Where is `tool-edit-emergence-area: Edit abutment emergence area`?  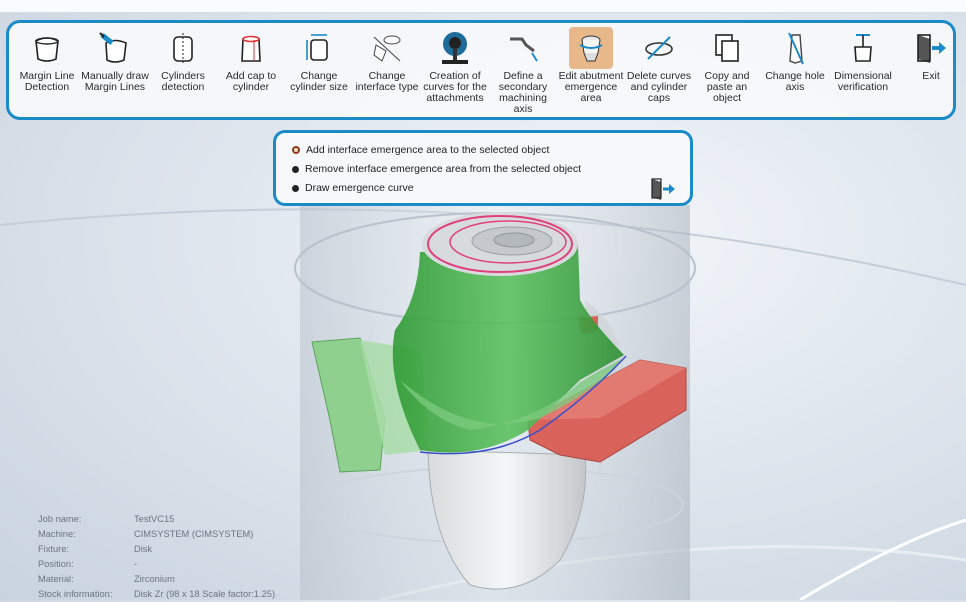
tool-edit-emergence-area: Edit abutment emergence area is located at coordinates (591, 65).